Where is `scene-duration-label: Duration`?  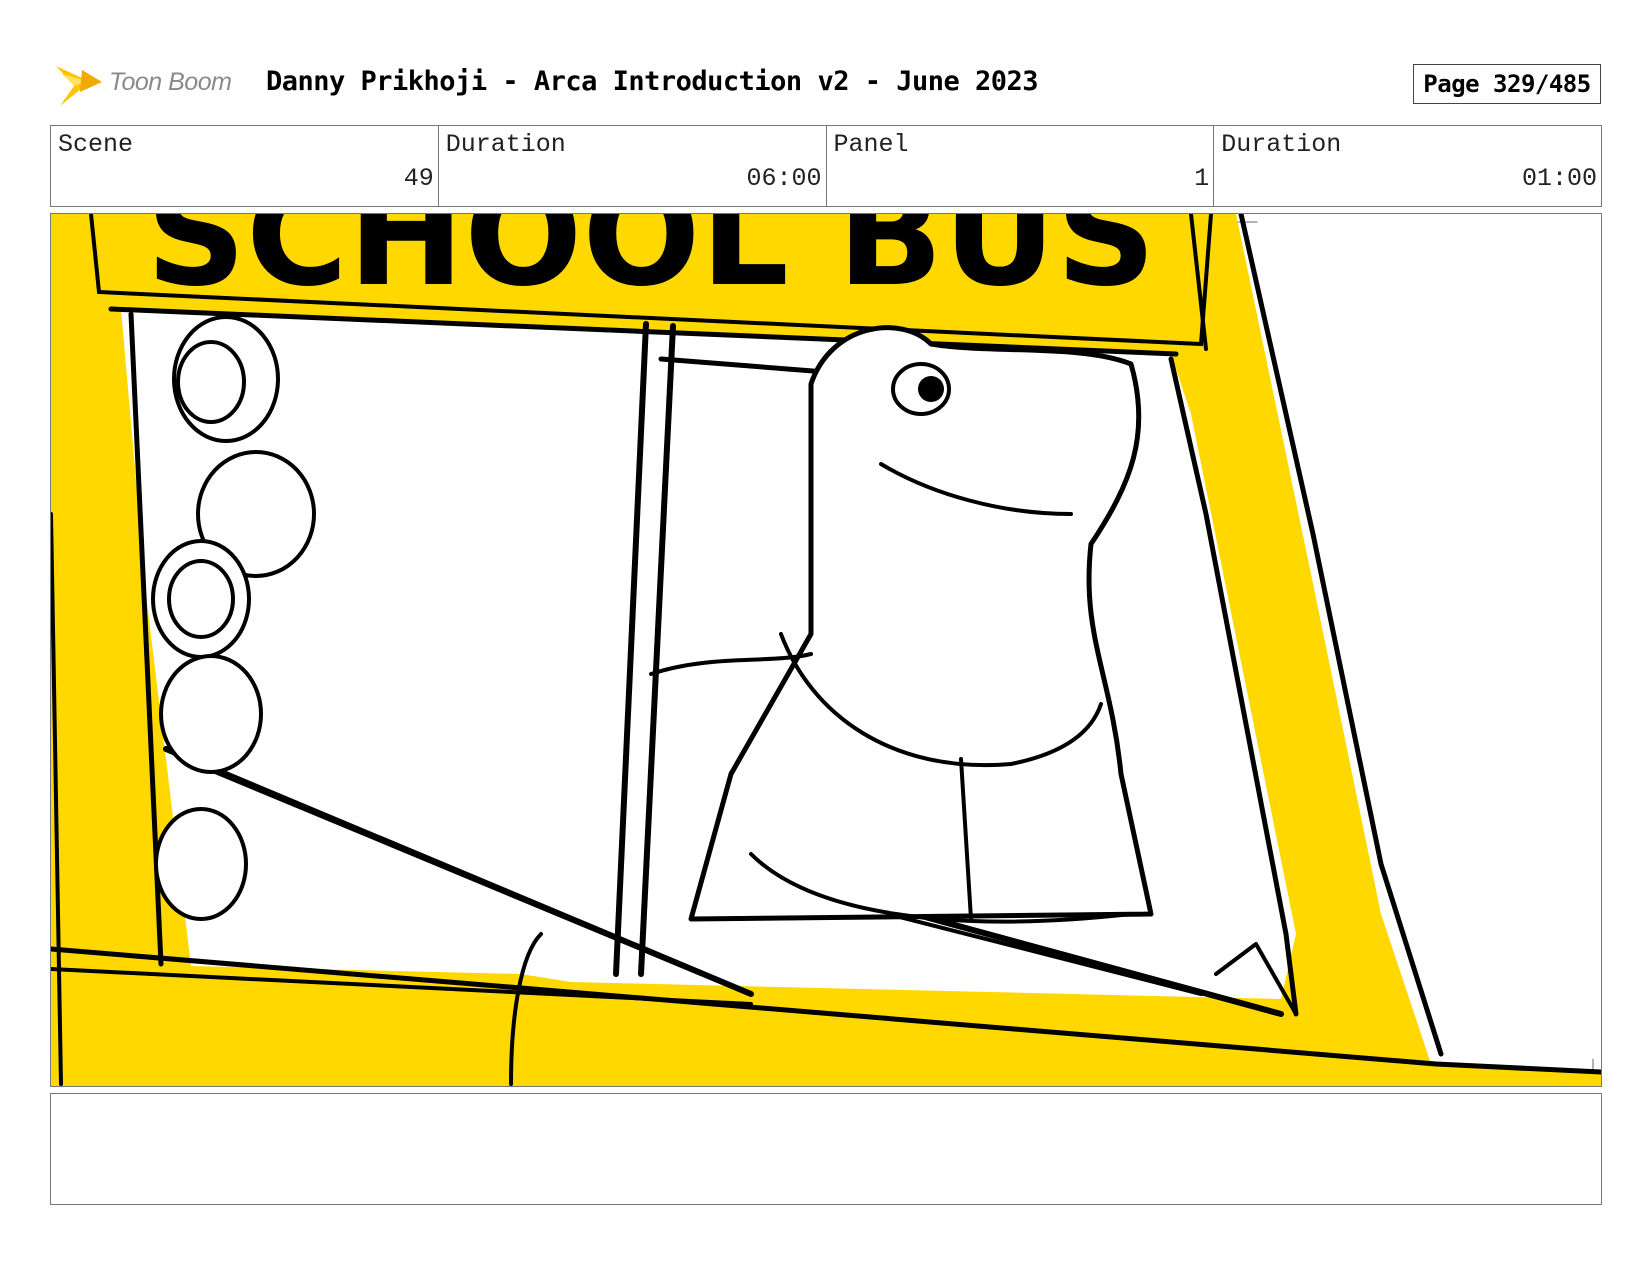
scene-duration-label: Duration is located at coordinates (505, 144).